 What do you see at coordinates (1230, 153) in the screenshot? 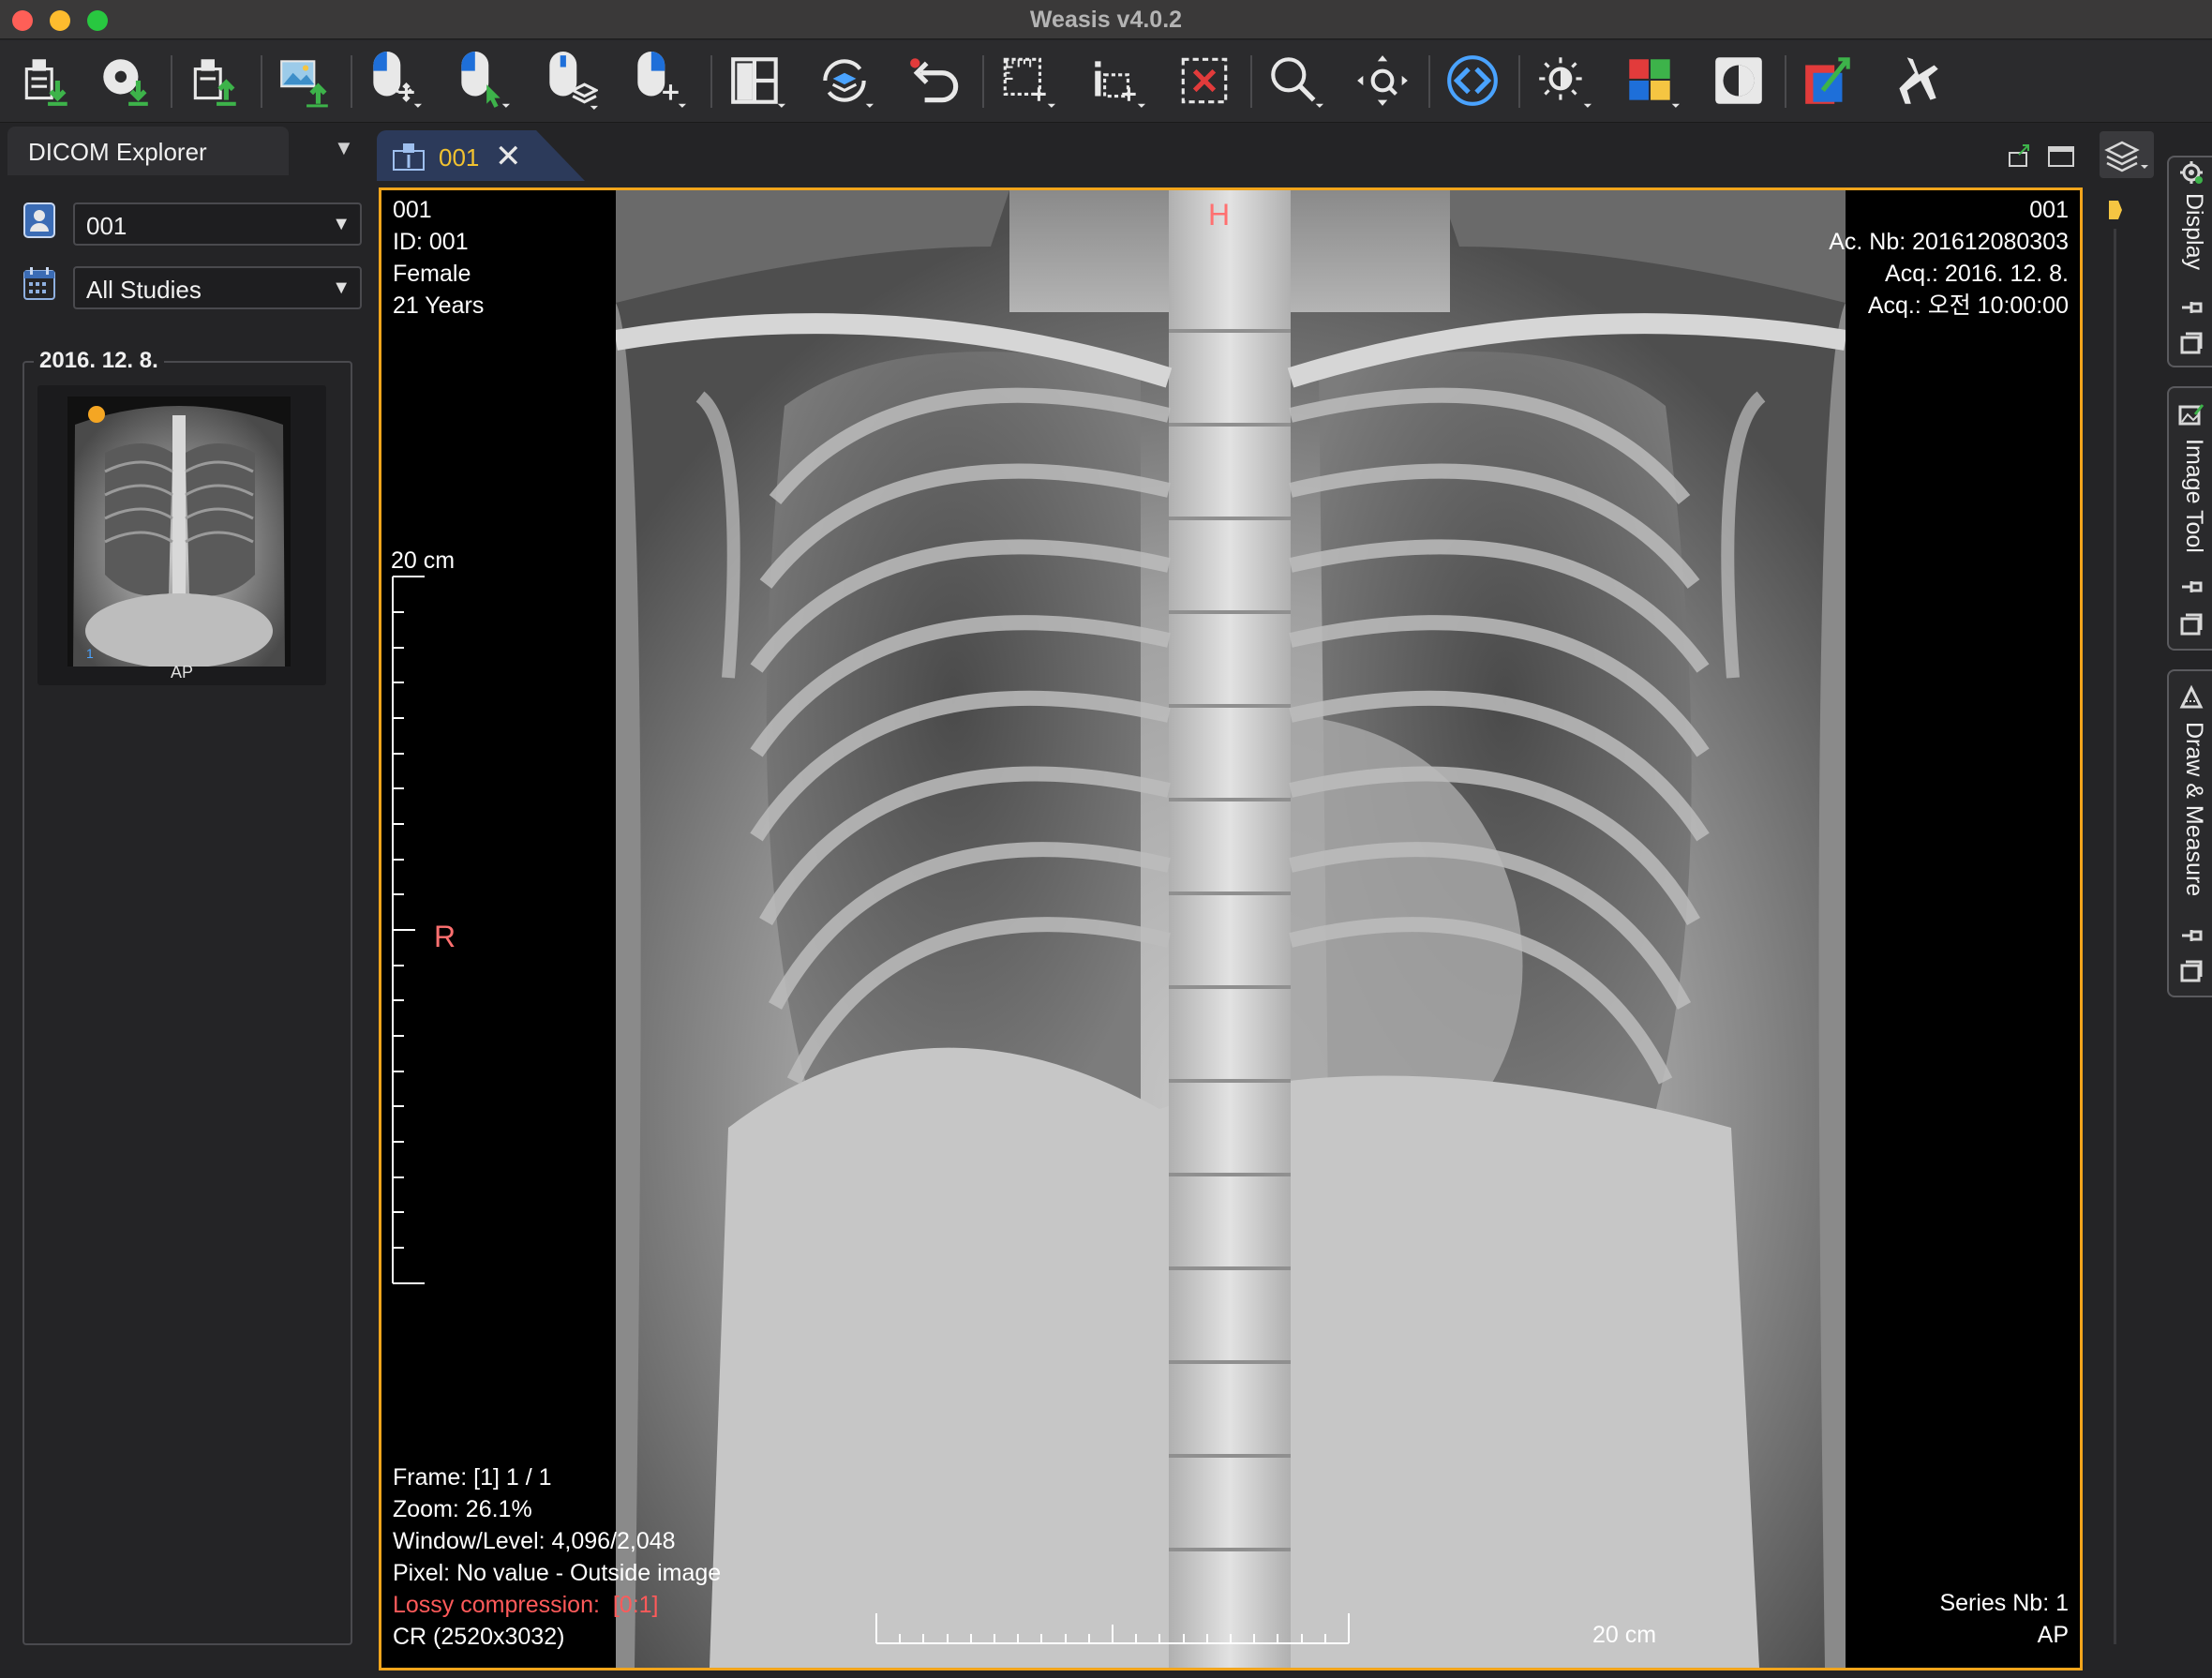
I see `viewer-tab-bar: 001 ✕` at bounding box center [1230, 153].